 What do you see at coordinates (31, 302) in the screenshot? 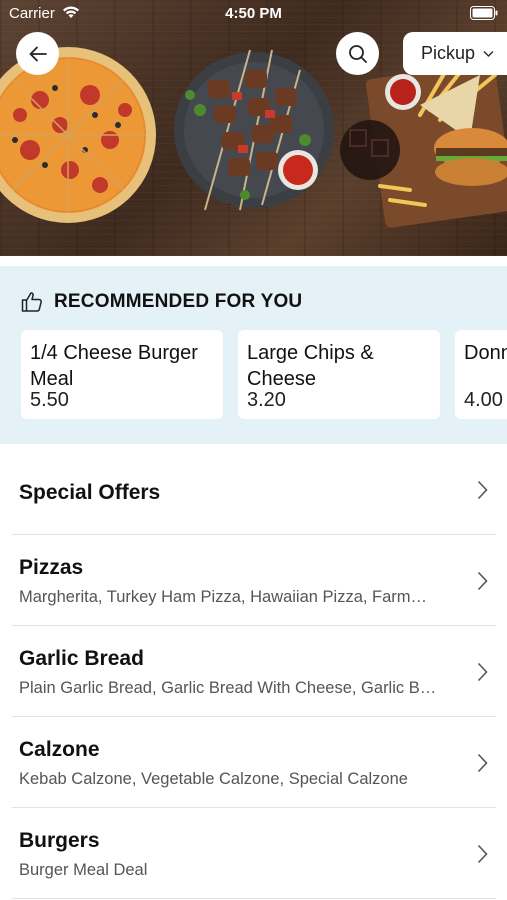
I see `thumbs-up-icon` at bounding box center [31, 302].